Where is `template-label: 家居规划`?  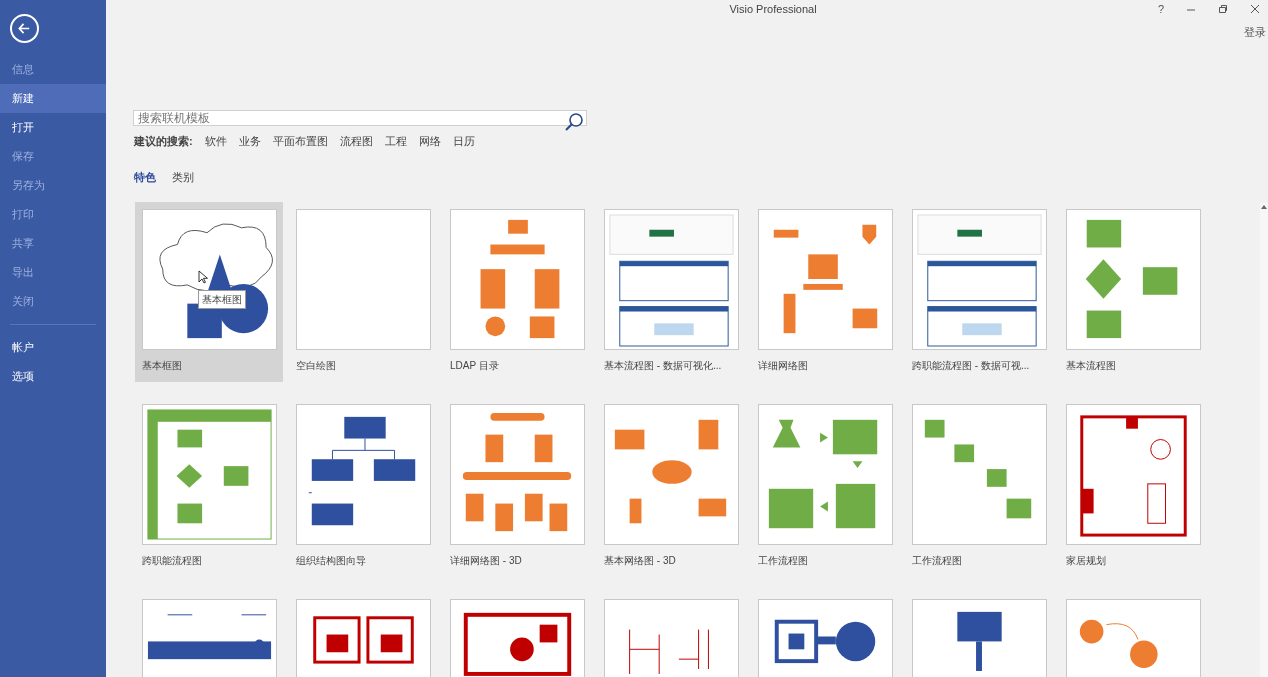
template-label: 家居规划 is located at coordinates (1086, 560).